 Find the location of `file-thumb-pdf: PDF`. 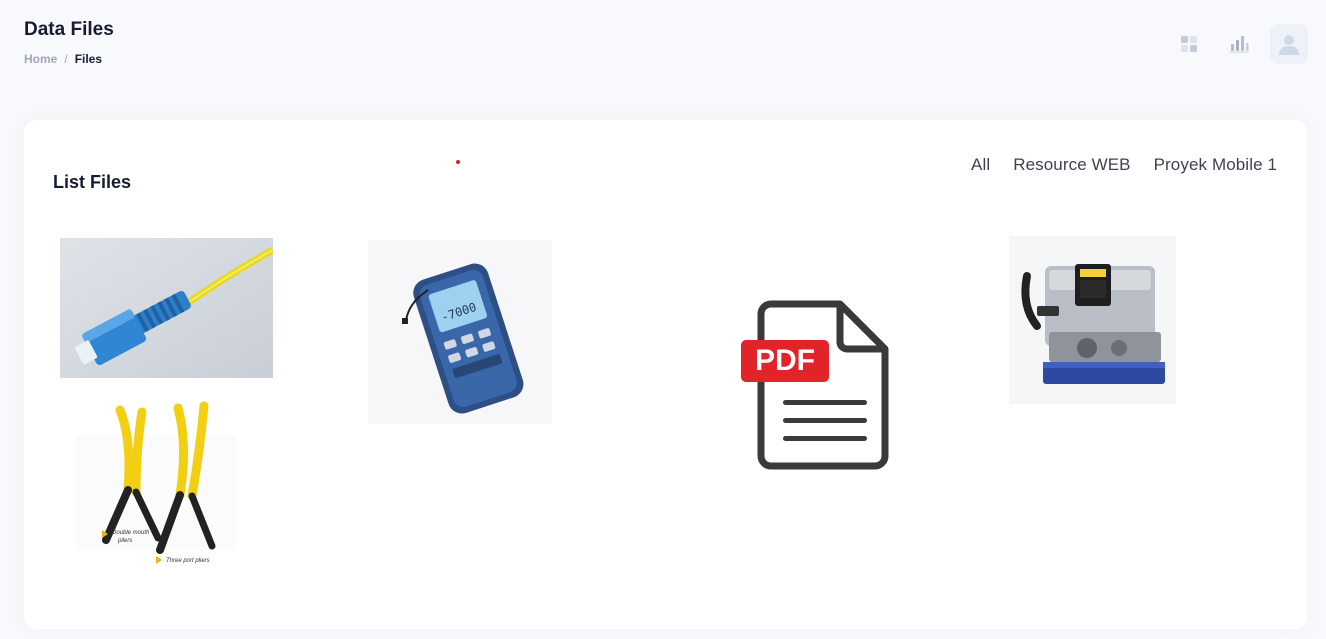

file-thumb-pdf: PDF is located at coordinates (814, 385).